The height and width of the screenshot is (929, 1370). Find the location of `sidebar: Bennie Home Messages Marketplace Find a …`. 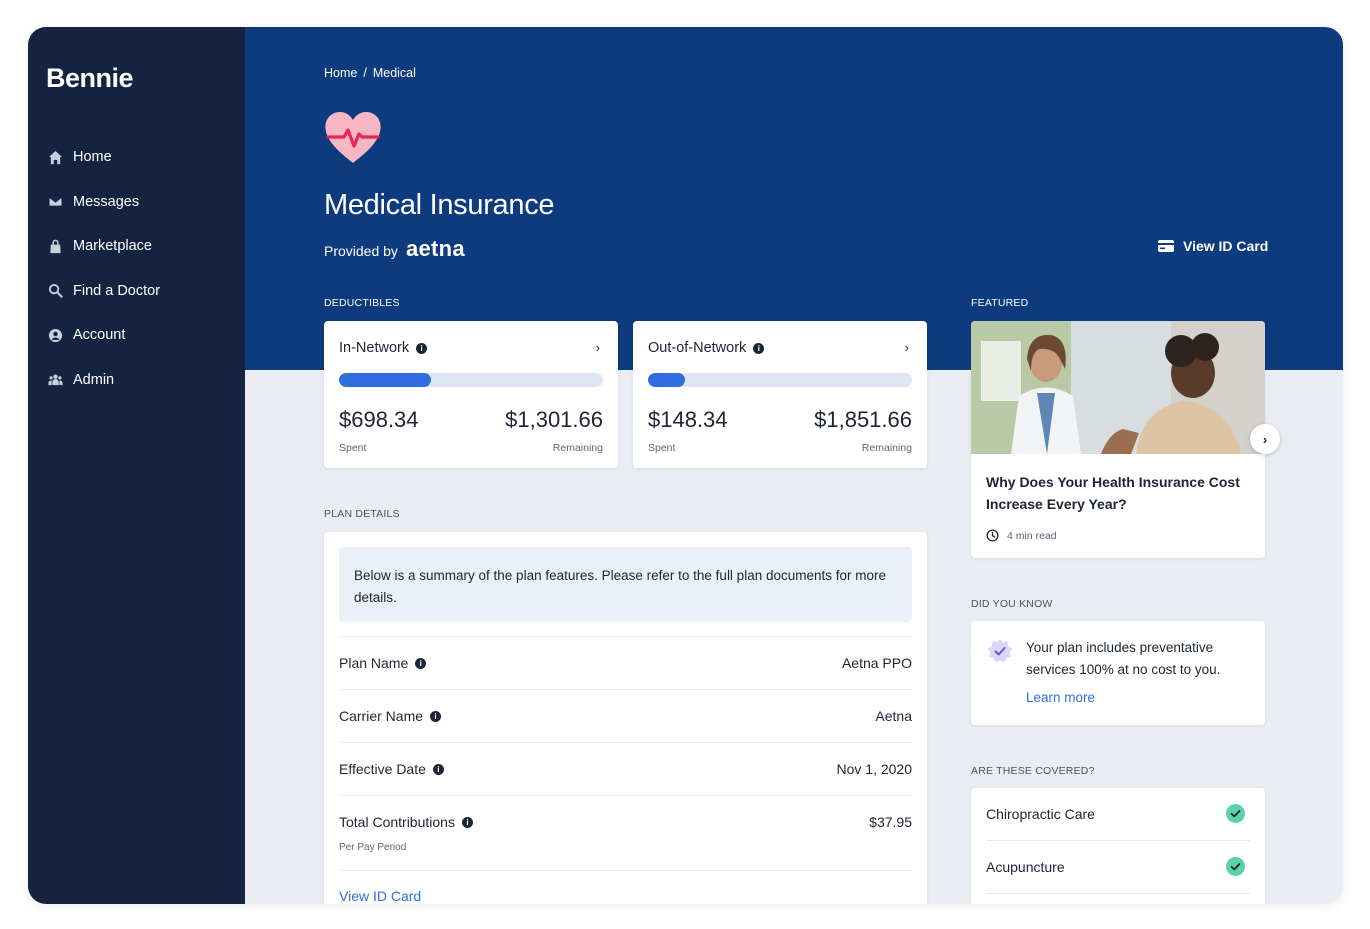

sidebar: Bennie Home Messages Marketplace Find a … is located at coordinates (136, 465).